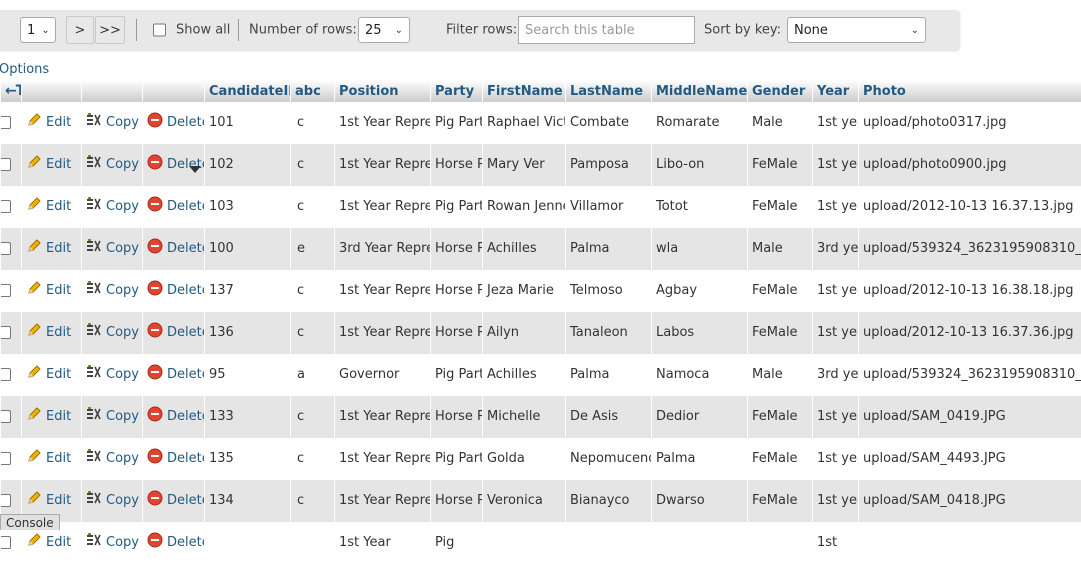 The image size is (1081, 564). What do you see at coordinates (313, 543) in the screenshot?
I see `abc-cell` at bounding box center [313, 543].